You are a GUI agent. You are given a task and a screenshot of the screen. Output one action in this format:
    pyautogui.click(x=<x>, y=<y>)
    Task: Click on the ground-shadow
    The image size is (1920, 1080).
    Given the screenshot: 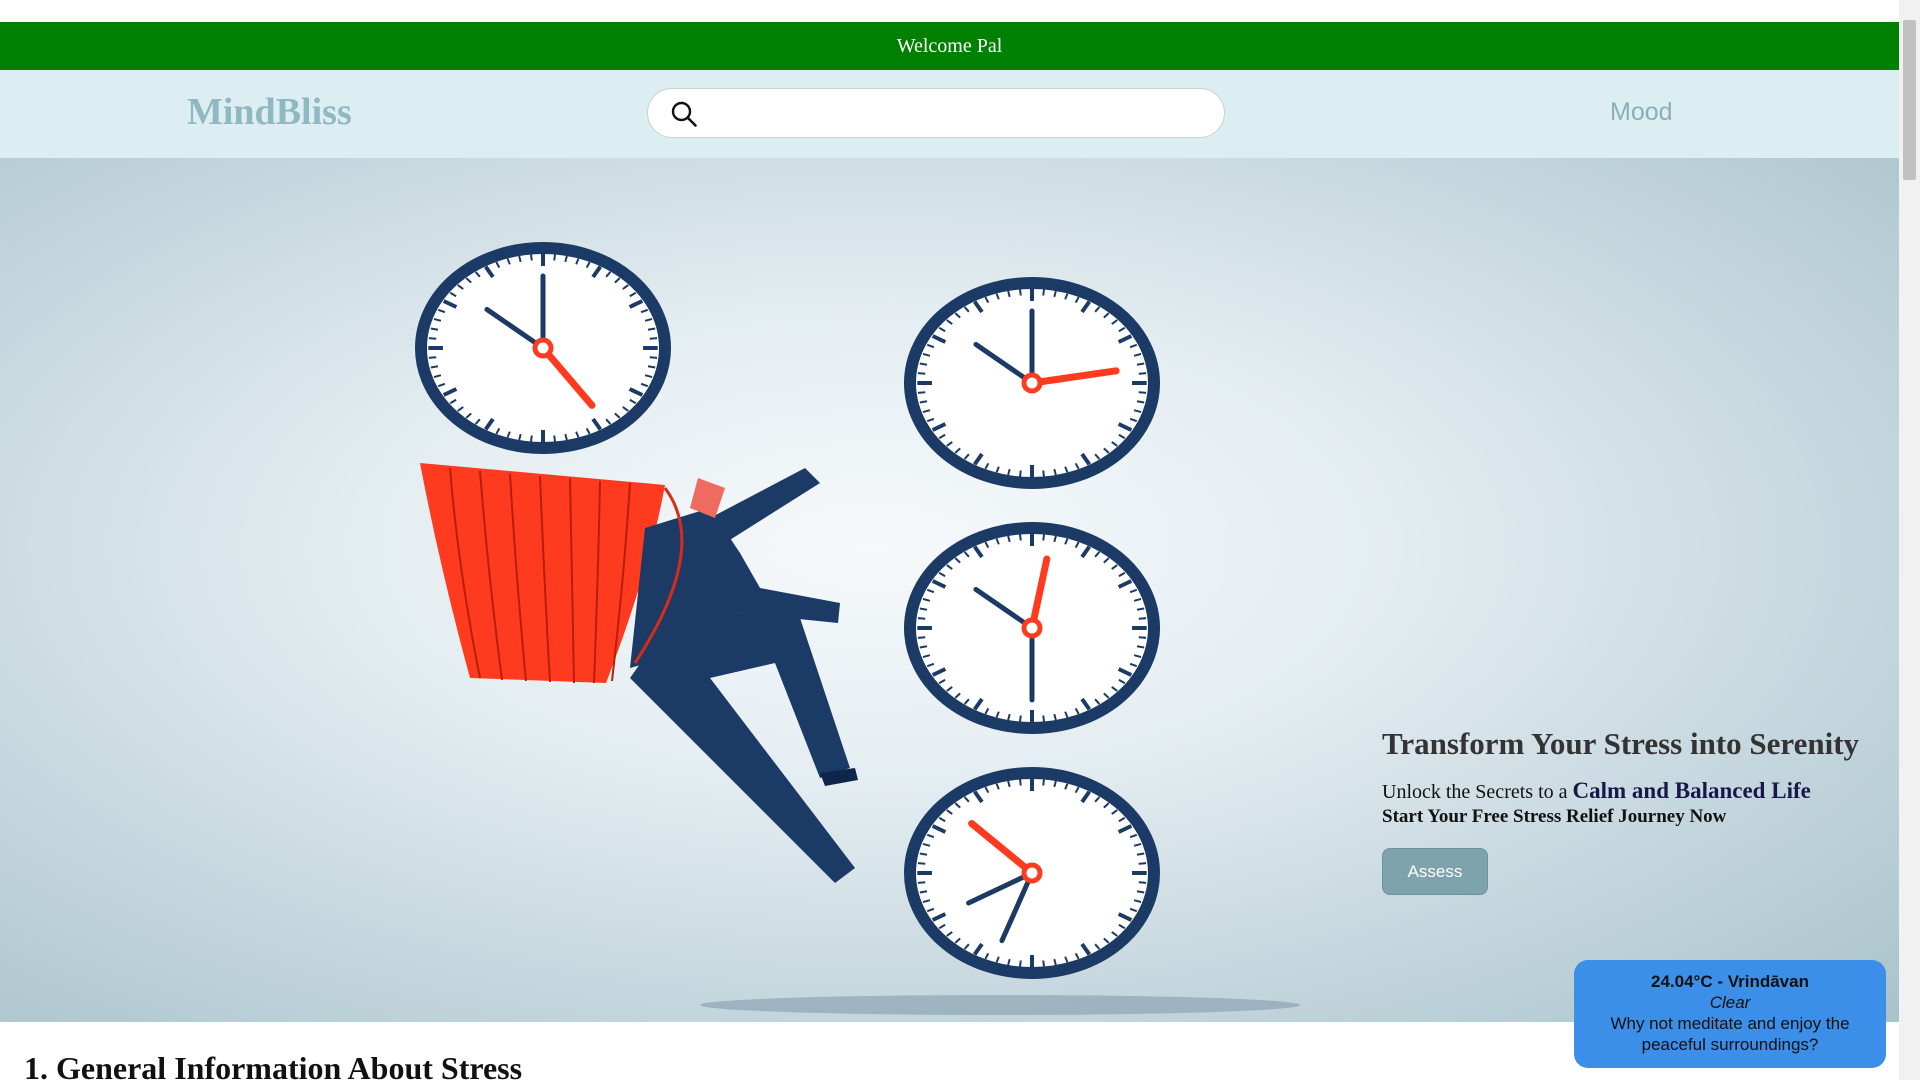 What is the action you would take?
    pyautogui.click(x=1000, y=1005)
    